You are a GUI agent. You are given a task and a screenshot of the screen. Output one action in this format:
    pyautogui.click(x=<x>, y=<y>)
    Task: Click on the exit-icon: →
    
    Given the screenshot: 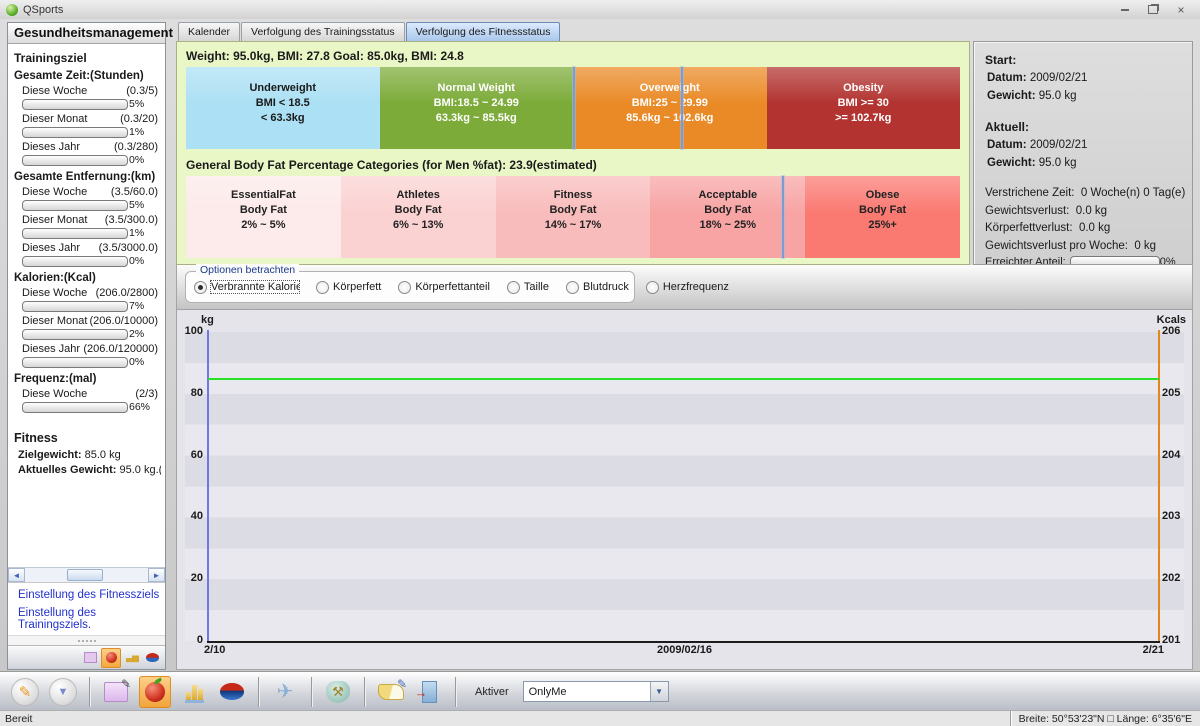 What is the action you would take?
    pyautogui.click(x=429, y=692)
    